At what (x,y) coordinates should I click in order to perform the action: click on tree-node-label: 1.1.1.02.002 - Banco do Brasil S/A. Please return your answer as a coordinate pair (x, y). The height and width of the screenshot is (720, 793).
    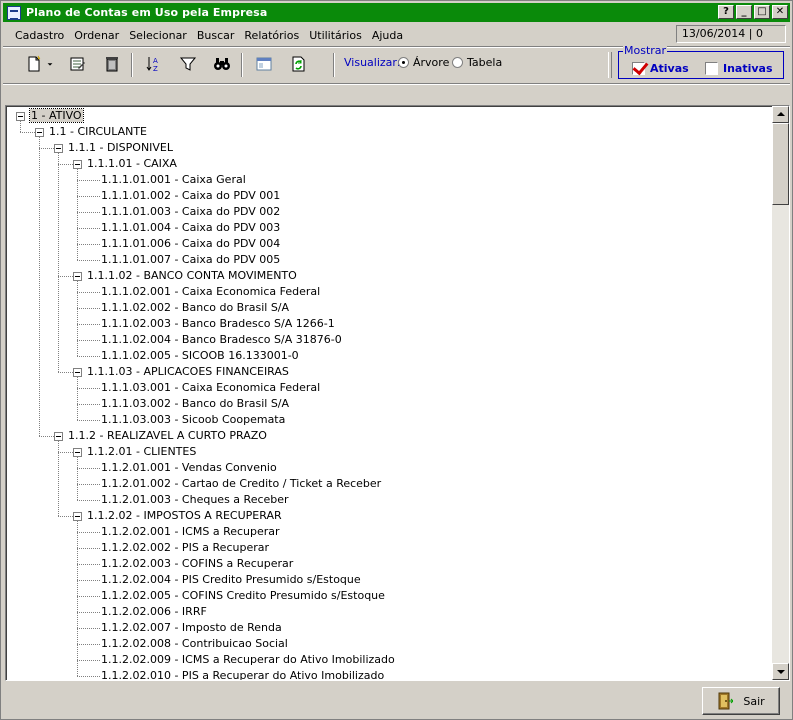
    Looking at the image, I should click on (195, 307).